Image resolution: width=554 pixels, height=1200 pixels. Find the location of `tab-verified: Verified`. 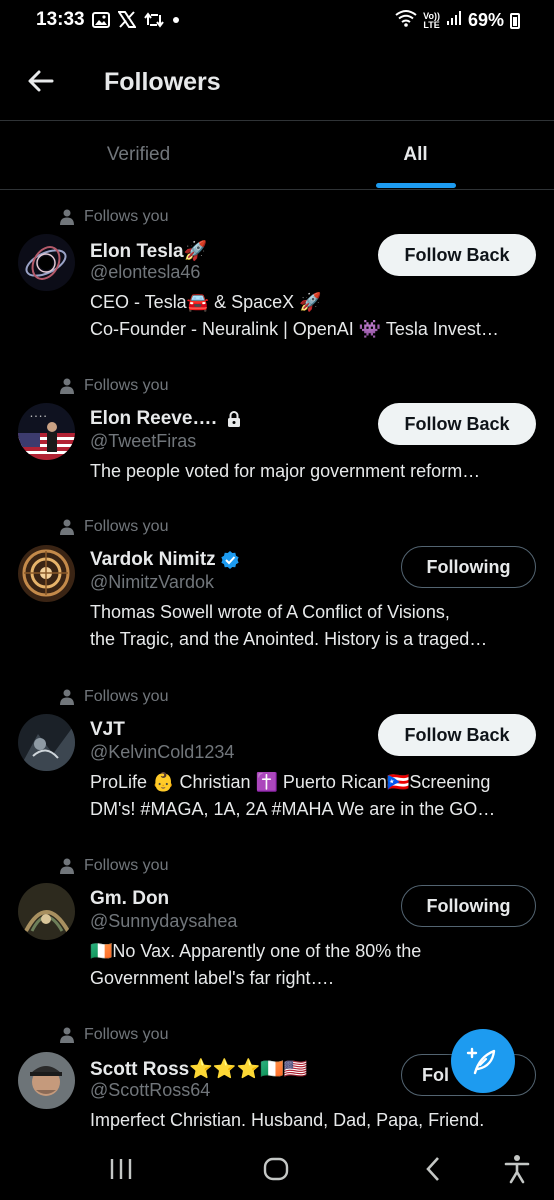

tab-verified: Verified is located at coordinates (138, 155).